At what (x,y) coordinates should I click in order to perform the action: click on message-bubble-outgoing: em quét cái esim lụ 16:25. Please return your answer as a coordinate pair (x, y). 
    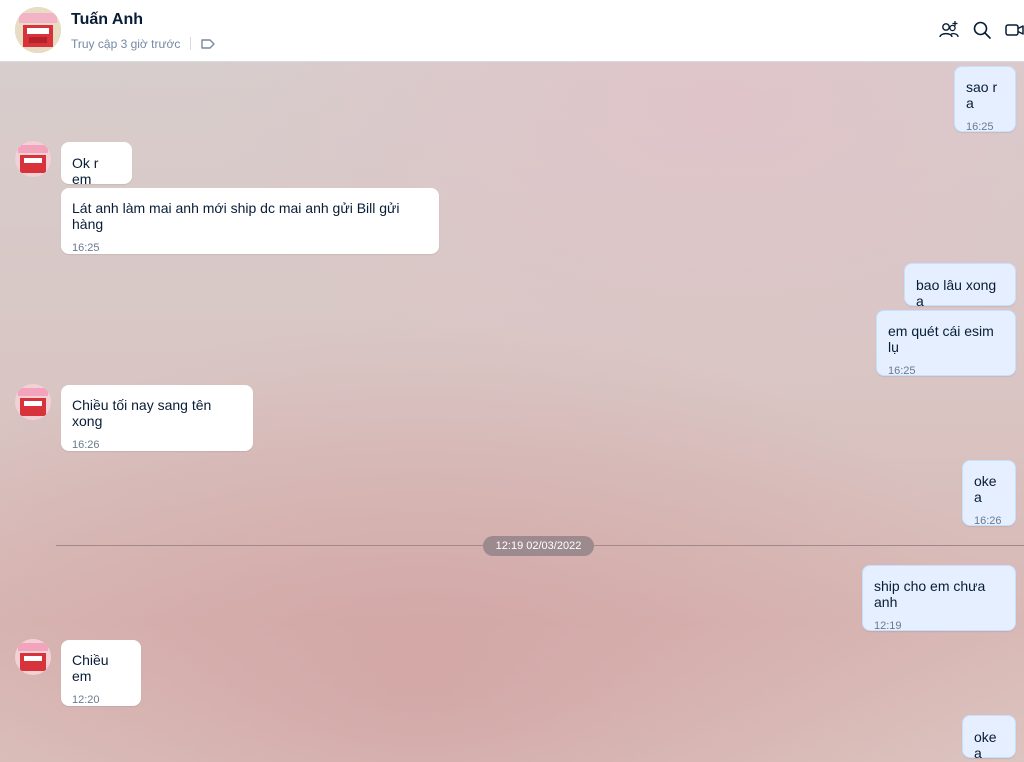
    Looking at the image, I should click on (946, 343).